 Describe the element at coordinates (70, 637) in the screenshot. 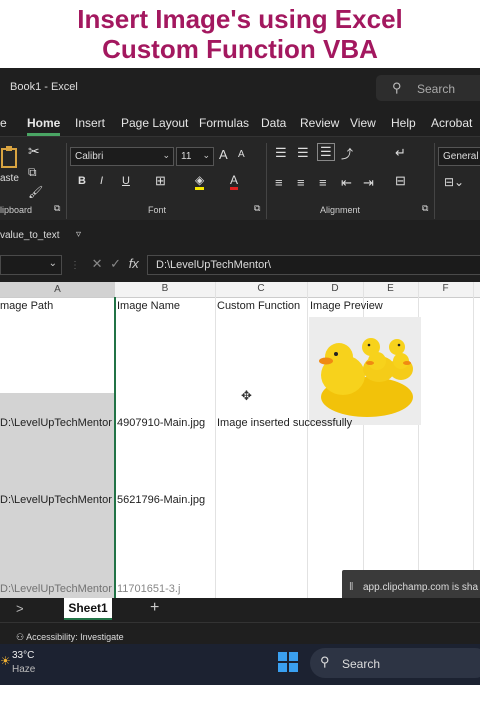

I see `accessibility-status: ⚇ Accessibility: Investigate` at that location.